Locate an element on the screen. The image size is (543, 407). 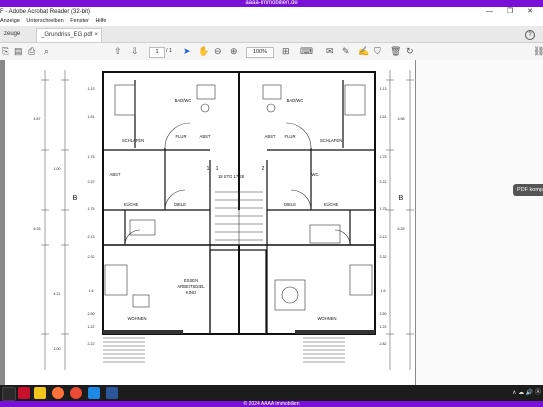
dim-d17: 6.25 is located at coordinates (37, 229).